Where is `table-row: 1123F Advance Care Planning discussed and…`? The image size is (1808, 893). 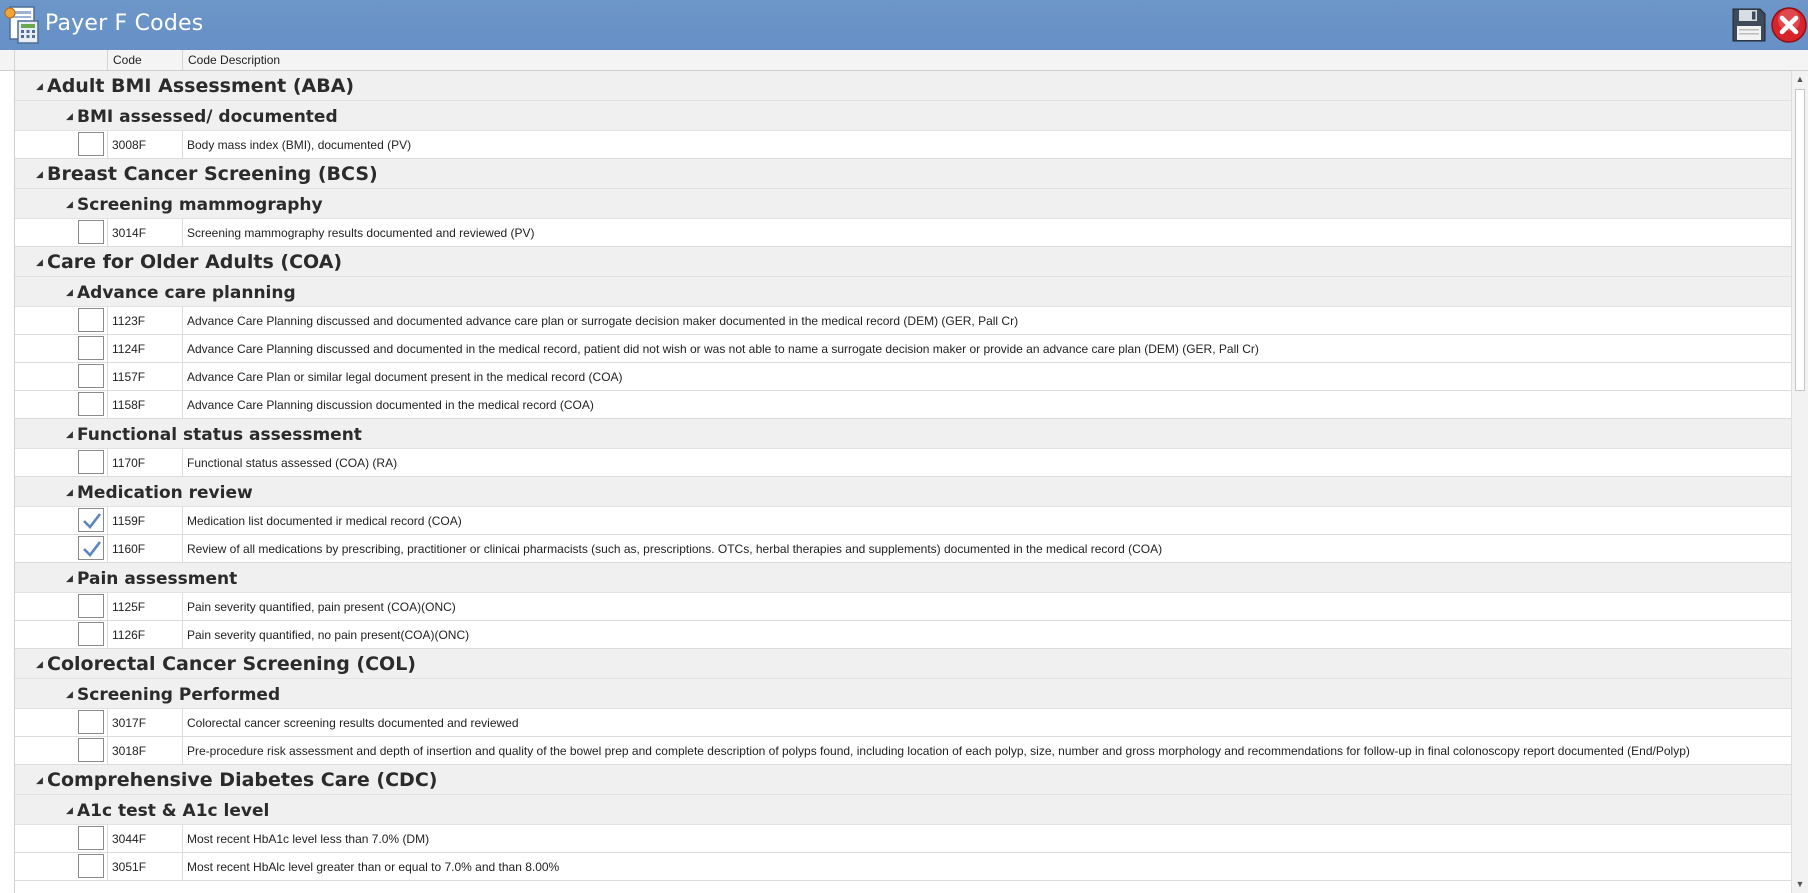 table-row: 1123F Advance Care Planning discussed and… is located at coordinates (903, 321).